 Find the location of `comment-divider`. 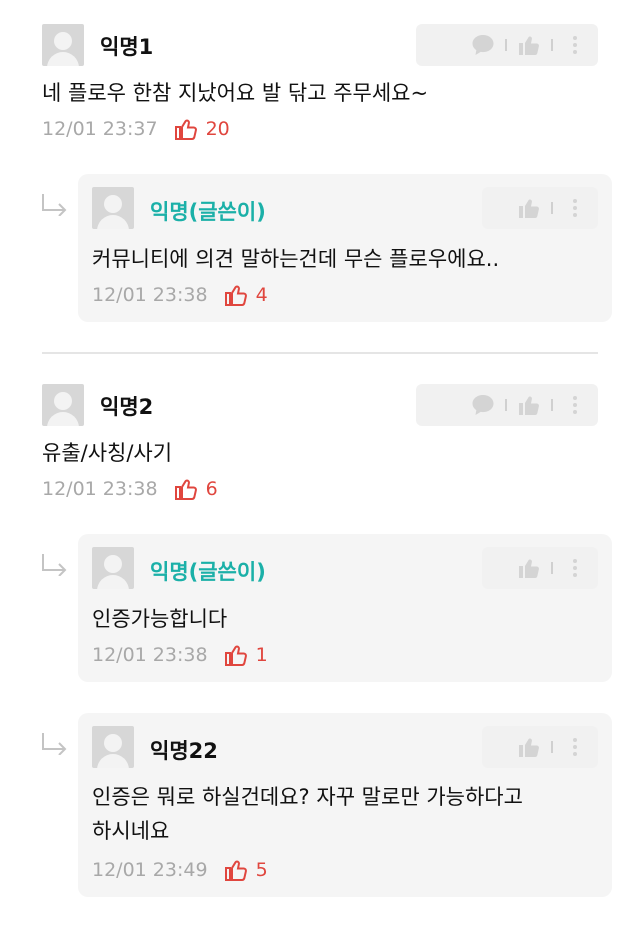

comment-divider is located at coordinates (320, 353).